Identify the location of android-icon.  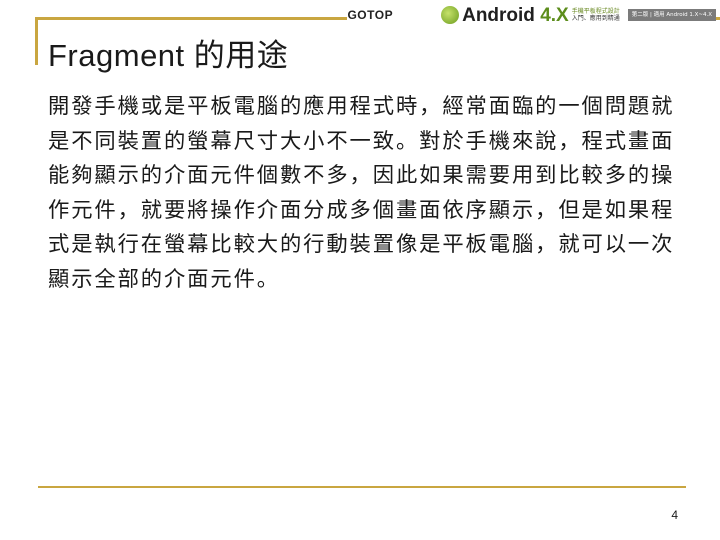
(450, 15).